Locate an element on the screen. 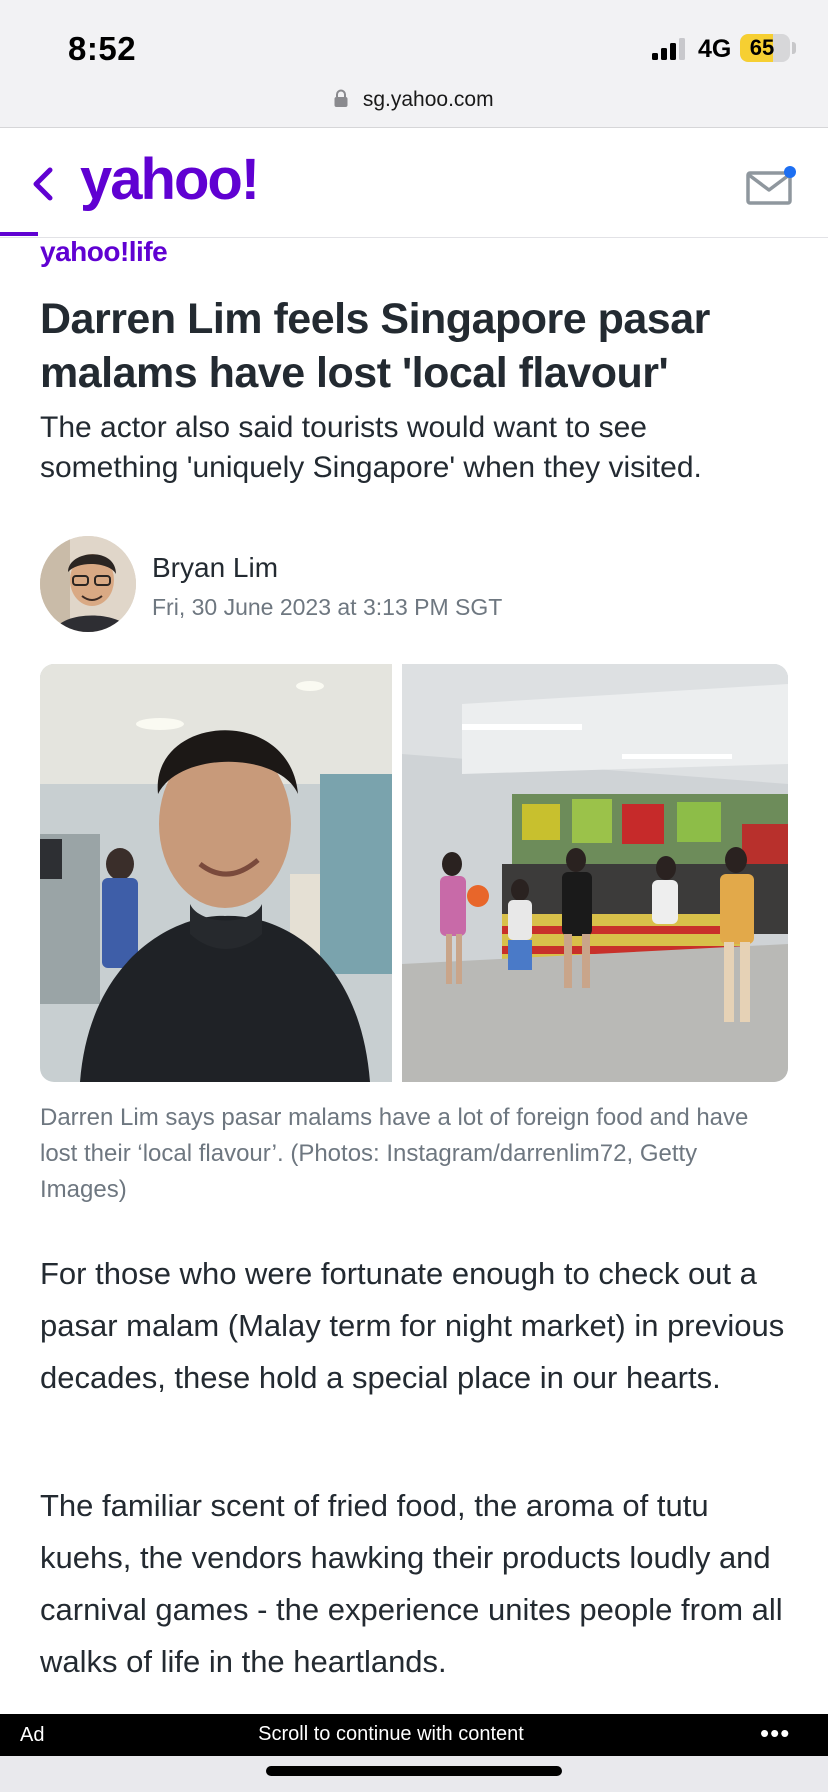 The image size is (828, 1792). battery-percent: 65 is located at coordinates (762, 47).